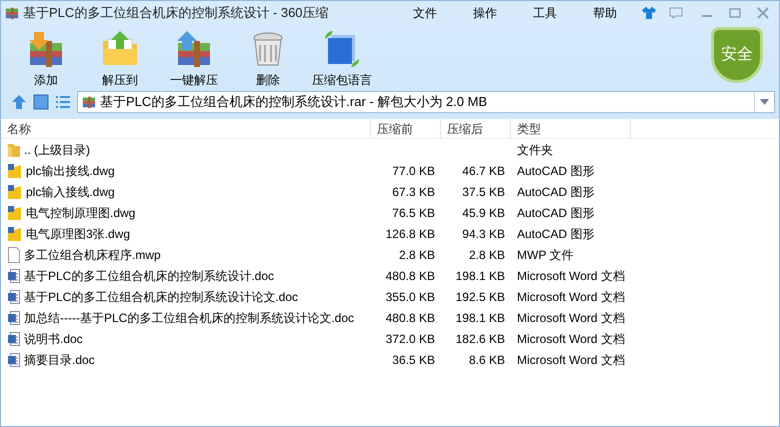 This screenshot has width=780, height=427. Describe the element at coordinates (763, 13) in the screenshot. I see `close-icon` at that location.